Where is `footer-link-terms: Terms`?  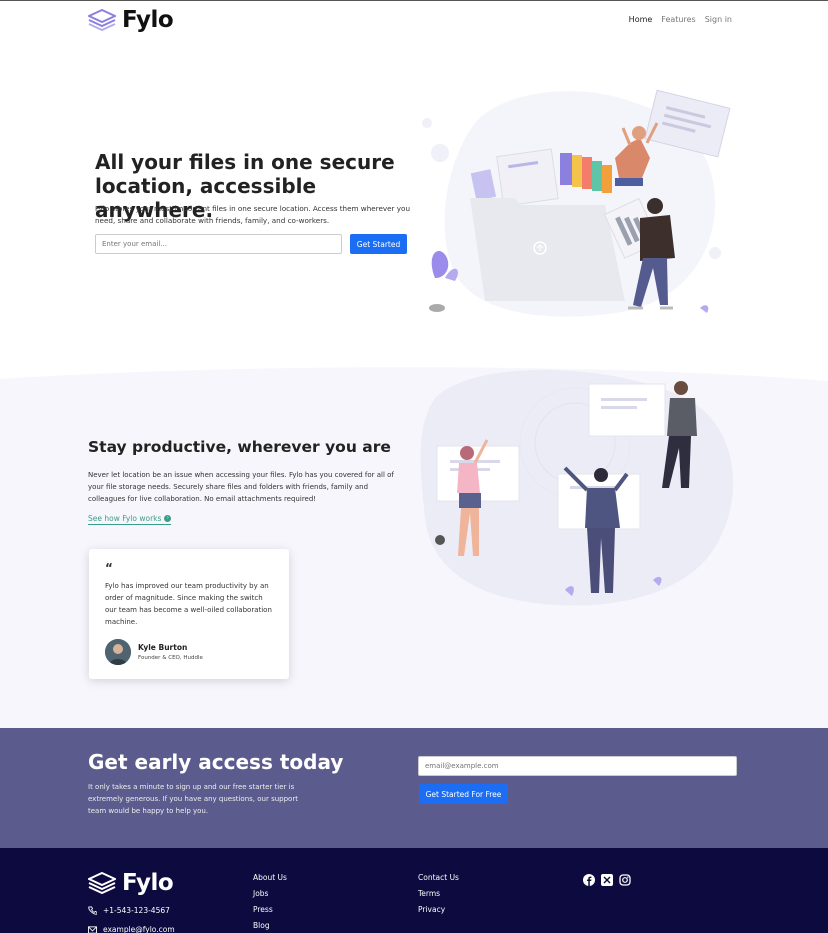 footer-link-terms: Terms is located at coordinates (438, 894).